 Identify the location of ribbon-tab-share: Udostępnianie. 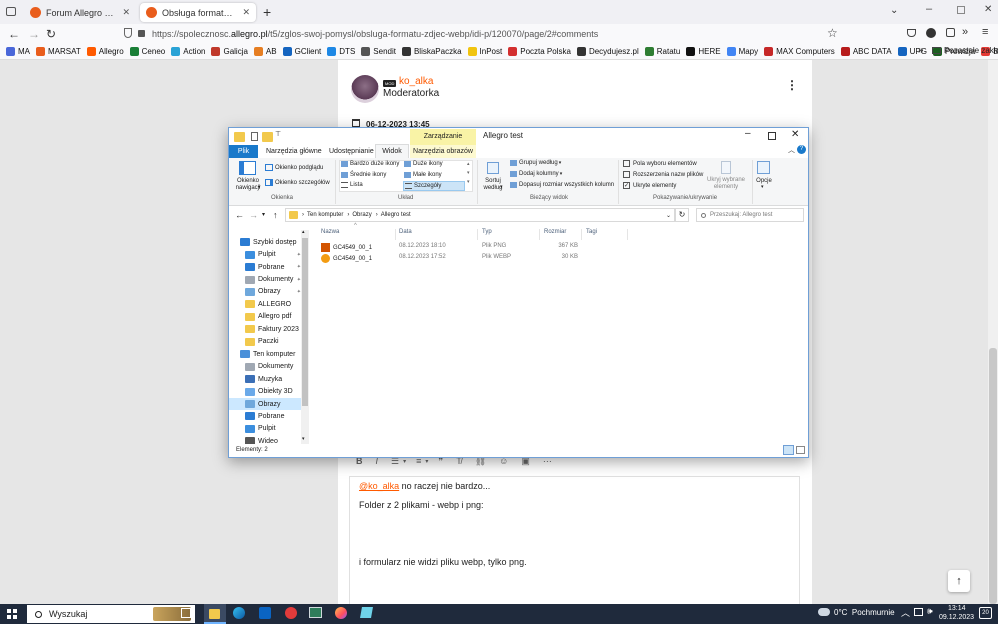
(351, 151).